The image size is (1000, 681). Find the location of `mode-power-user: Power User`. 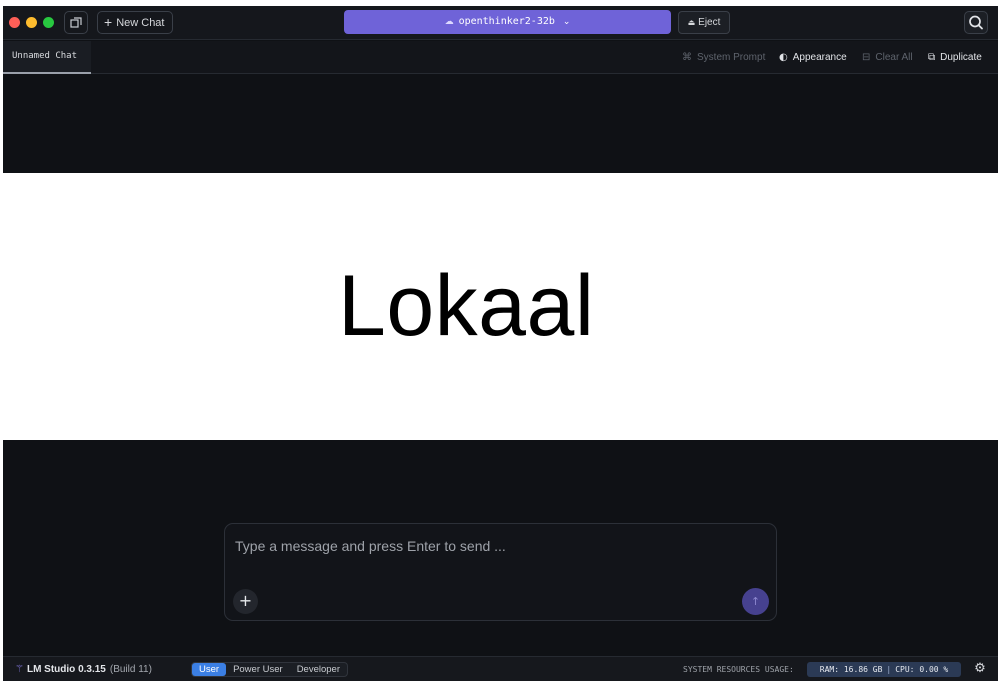

mode-power-user: Power User is located at coordinates (258, 669).